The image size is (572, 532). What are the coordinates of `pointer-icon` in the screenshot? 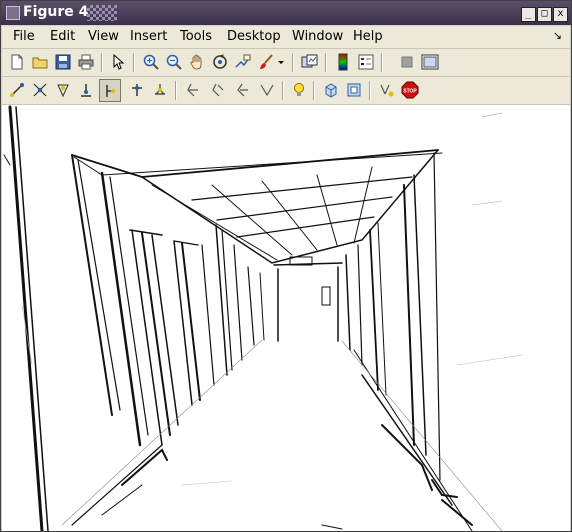 It's located at (118, 62).